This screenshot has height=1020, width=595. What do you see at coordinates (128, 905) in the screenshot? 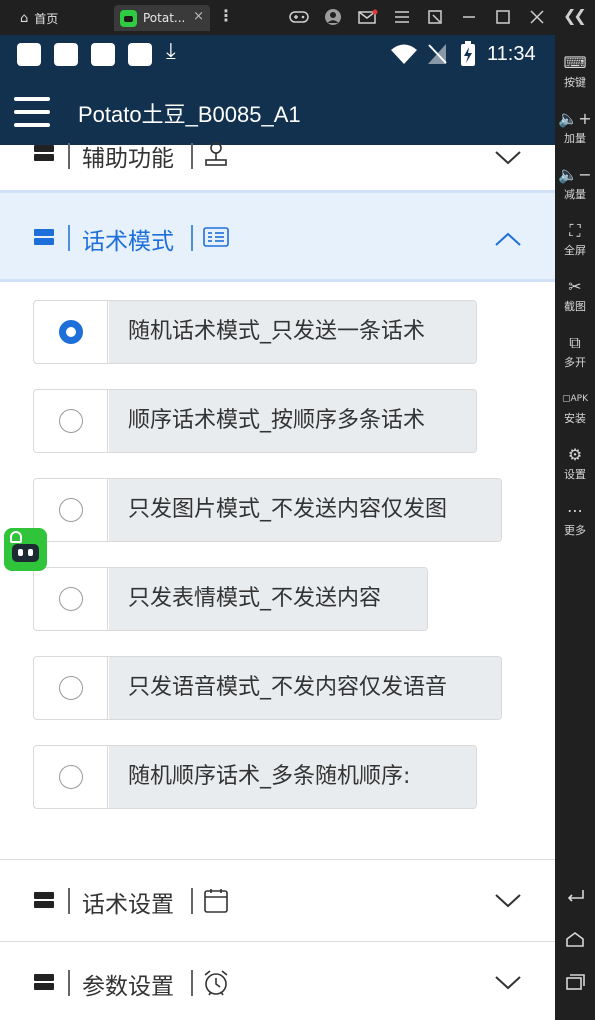
I see `section-label: 话术设置` at bounding box center [128, 905].